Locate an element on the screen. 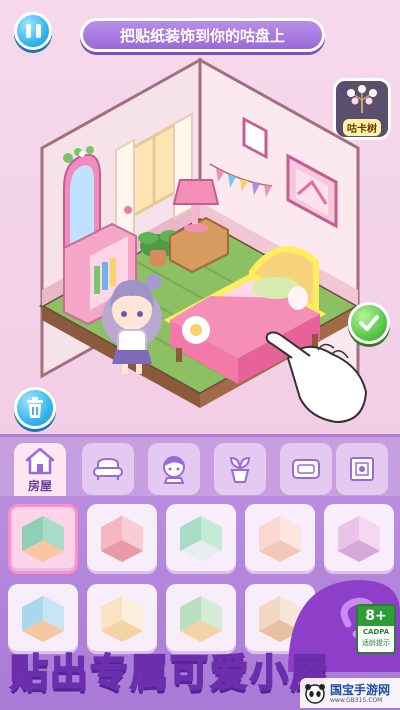 This screenshot has width=400, height=710. confirm-button is located at coordinates (369, 323).